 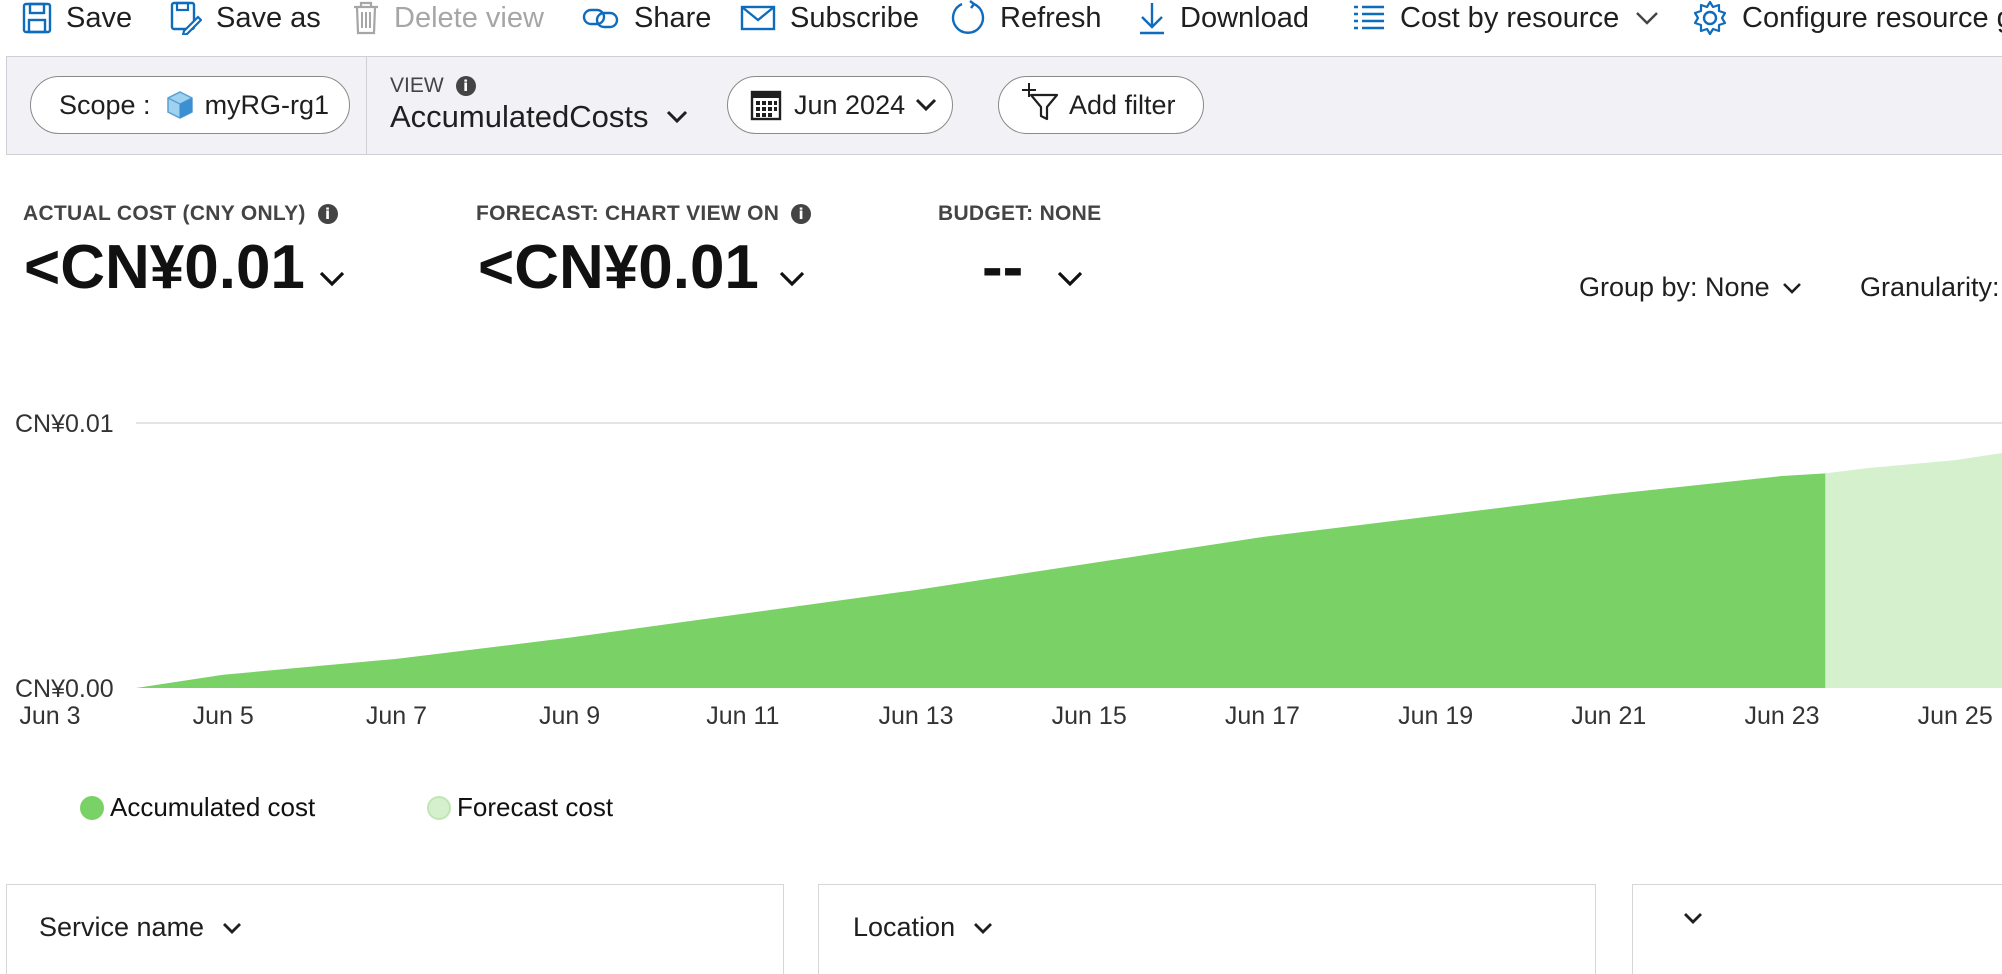 I want to click on legend-label-forecast: Forecast cost, so click(x=535, y=807).